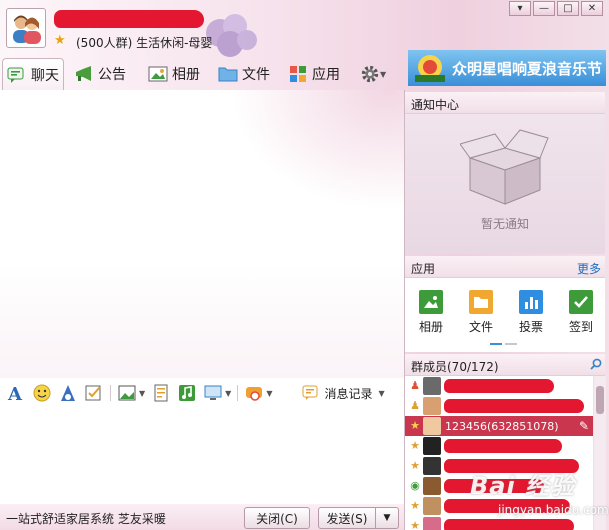 This screenshot has height=530, width=609. Describe the element at coordinates (530, 327) in the screenshot. I see `app-vote-label: 投票` at that location.